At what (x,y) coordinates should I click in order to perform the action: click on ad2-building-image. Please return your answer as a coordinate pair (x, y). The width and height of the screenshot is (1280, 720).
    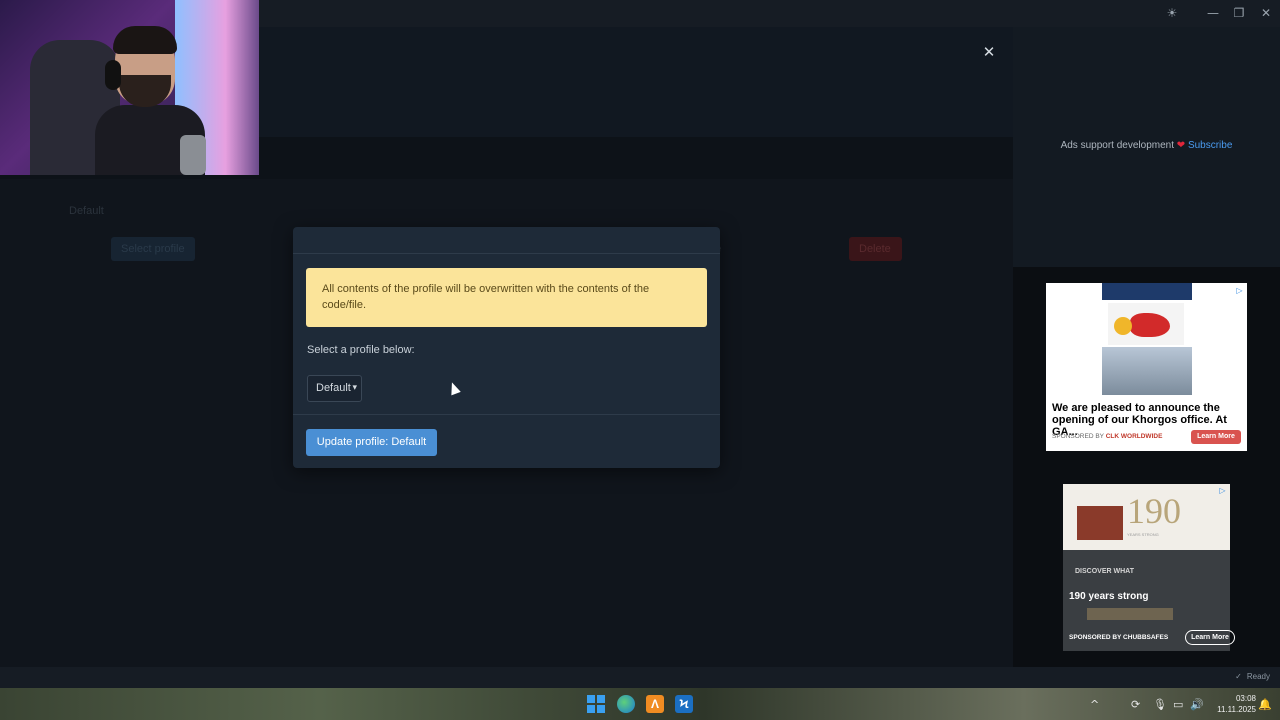
    Looking at the image, I should click on (1100, 523).